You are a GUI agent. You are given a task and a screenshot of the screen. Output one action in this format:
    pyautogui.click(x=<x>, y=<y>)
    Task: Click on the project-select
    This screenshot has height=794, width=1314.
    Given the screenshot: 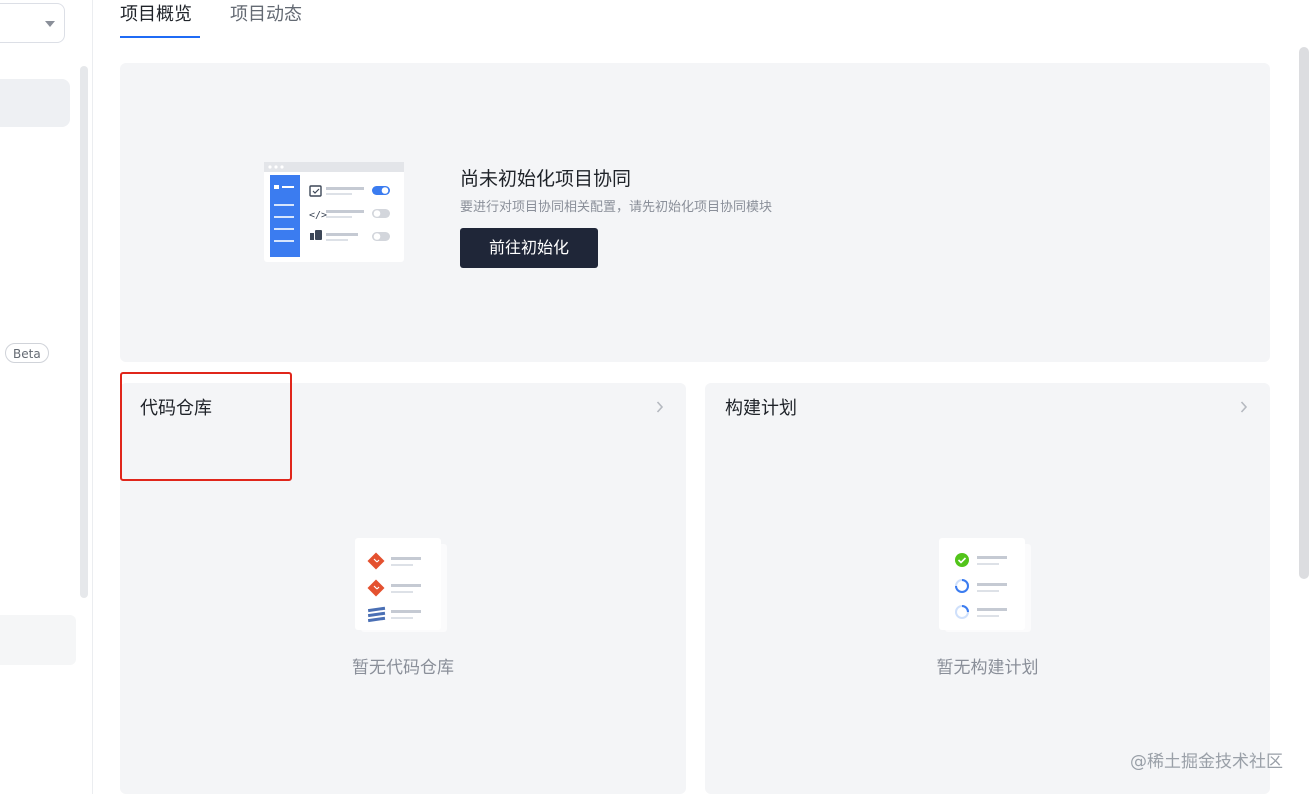 What is the action you would take?
    pyautogui.click(x=32, y=23)
    